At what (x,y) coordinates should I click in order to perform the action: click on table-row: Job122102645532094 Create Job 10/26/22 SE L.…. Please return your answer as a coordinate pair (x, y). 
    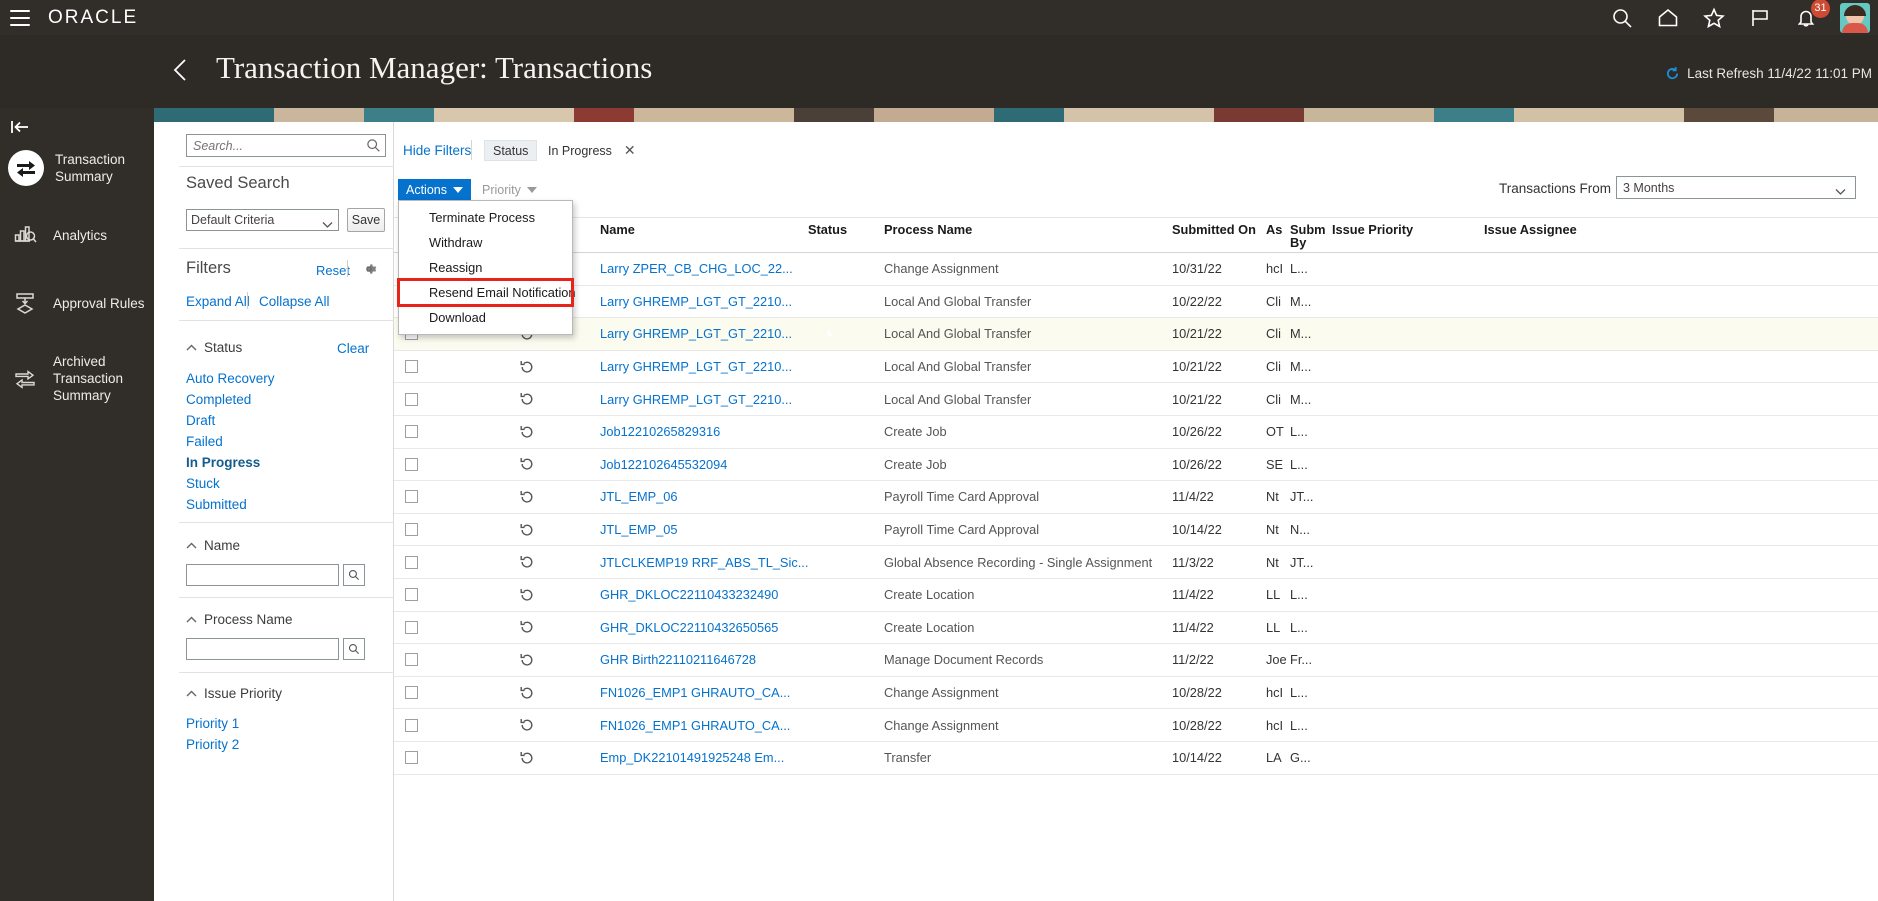
    Looking at the image, I should click on (1136, 465).